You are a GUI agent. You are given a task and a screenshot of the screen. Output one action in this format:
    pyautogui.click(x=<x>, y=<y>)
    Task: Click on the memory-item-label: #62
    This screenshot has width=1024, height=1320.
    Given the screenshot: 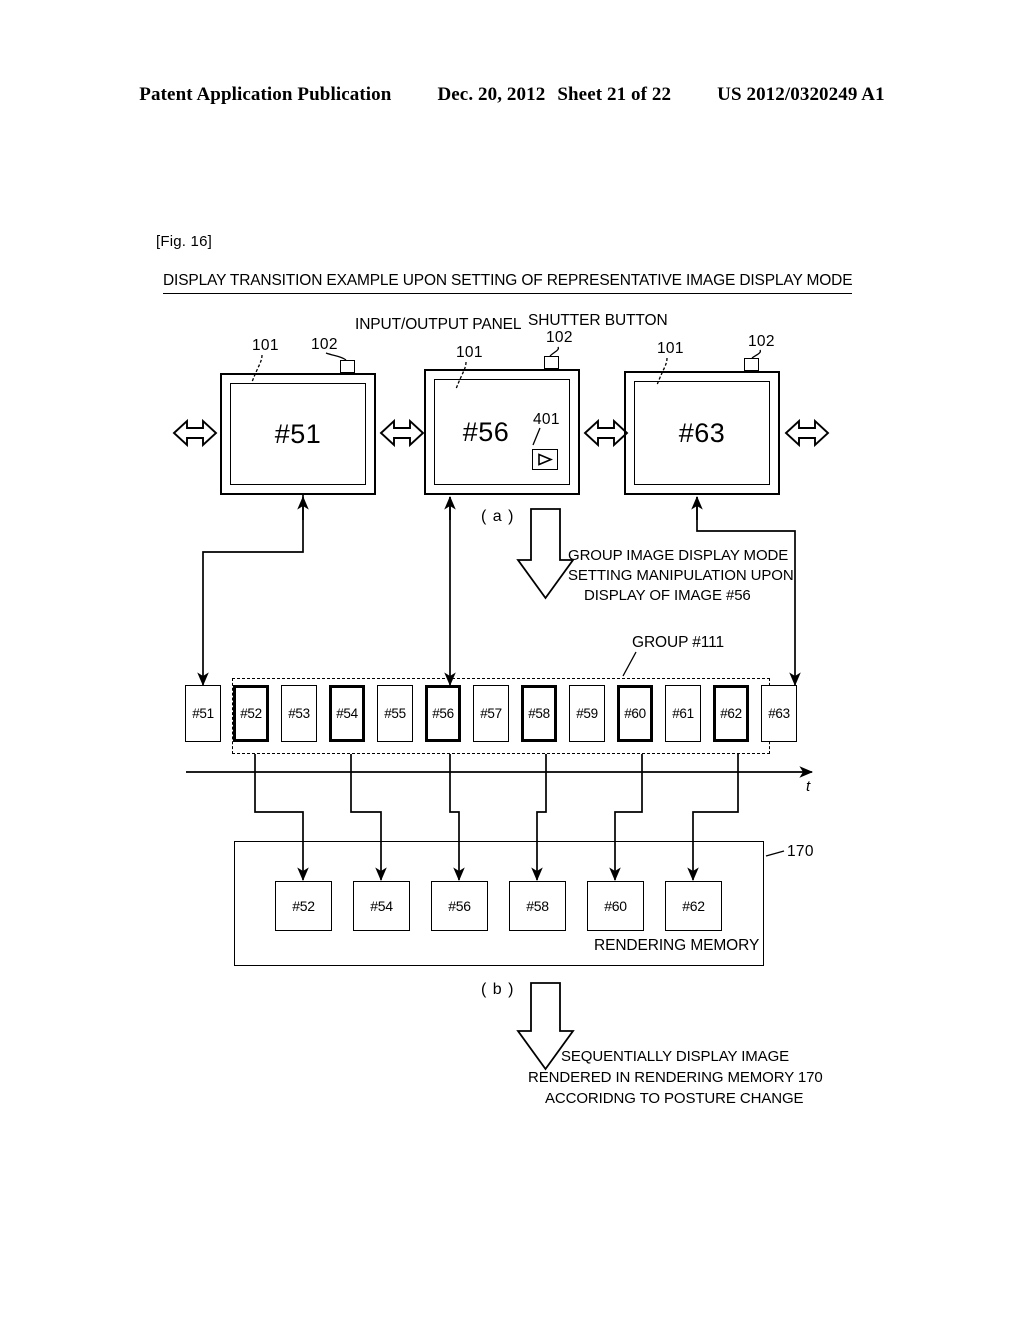 What is the action you would take?
    pyautogui.click(x=693, y=906)
    